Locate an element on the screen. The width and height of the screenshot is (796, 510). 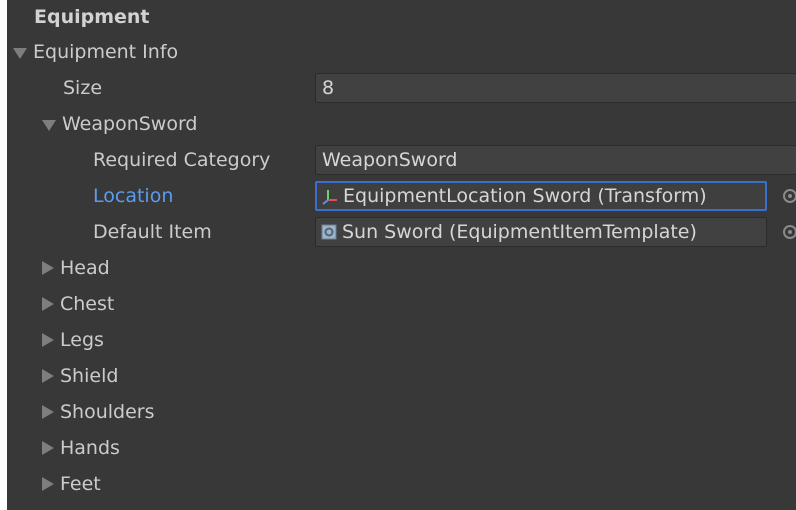
hands-foldout: Hands is located at coordinates (419, 448).